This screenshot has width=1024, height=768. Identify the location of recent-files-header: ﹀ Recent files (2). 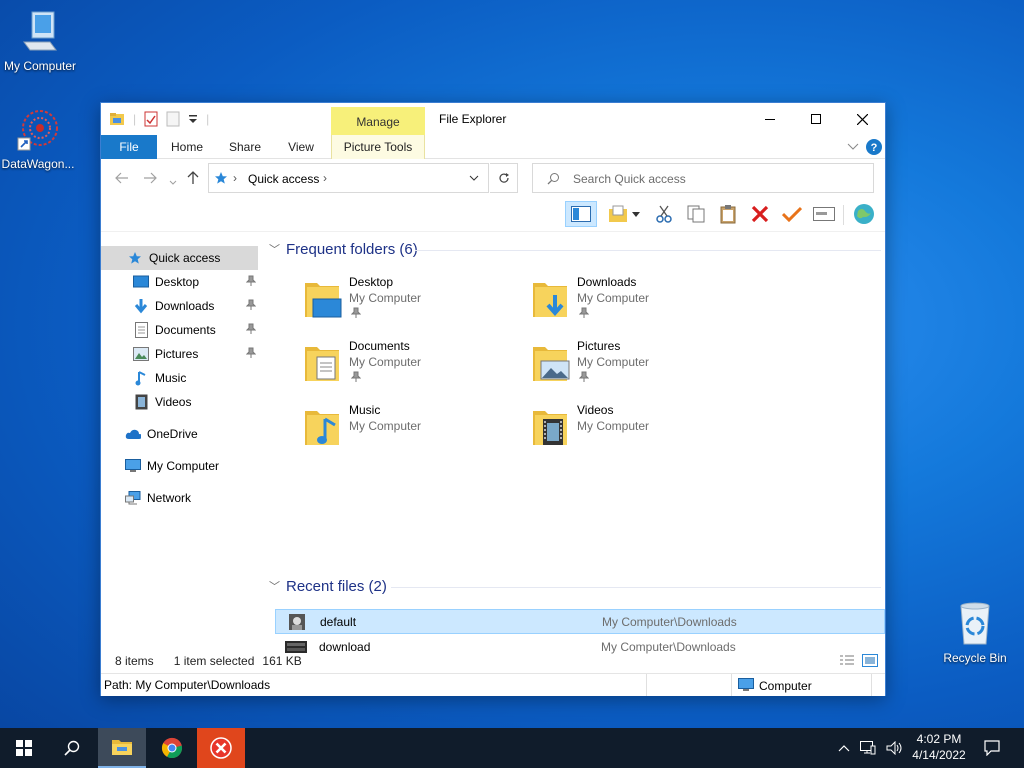
(326, 586).